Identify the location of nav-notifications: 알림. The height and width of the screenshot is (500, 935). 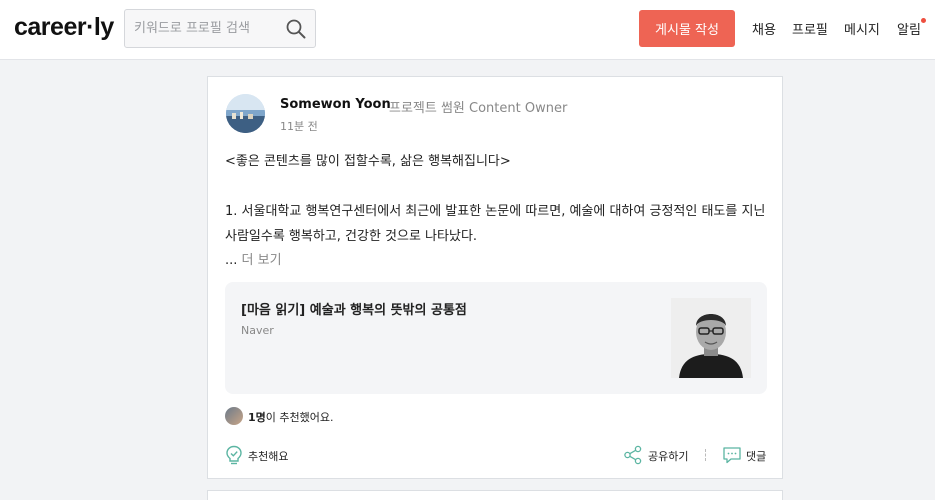
(909, 28).